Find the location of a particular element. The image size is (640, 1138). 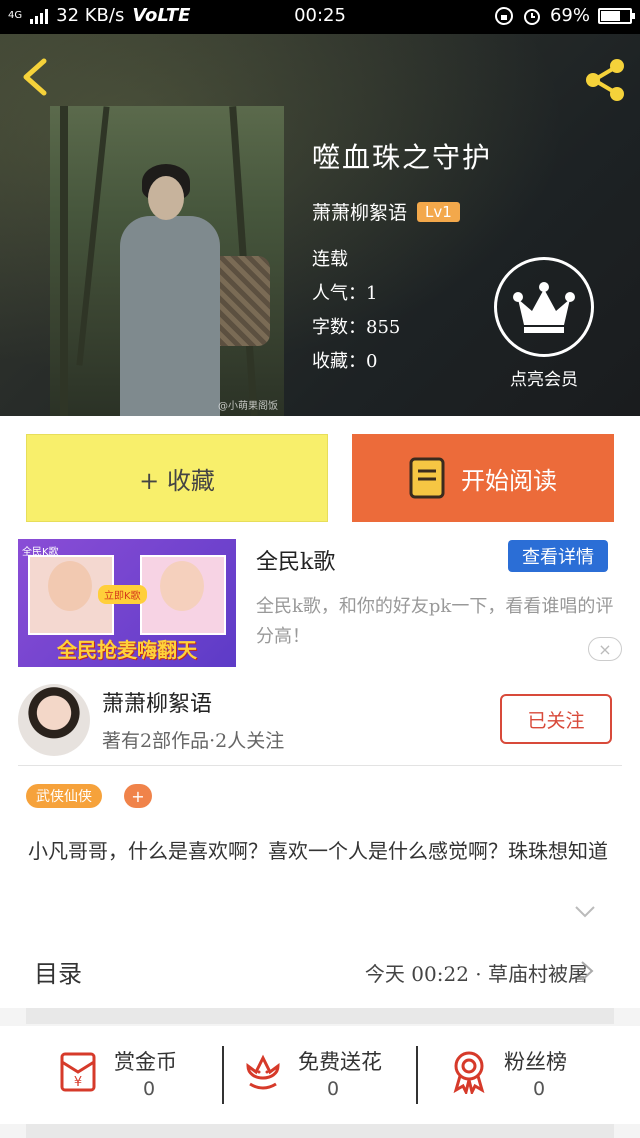

ad-description: 全民k歌，和你的好友pk一下，看看谁唱的评分高！ is located at coordinates (435, 621).